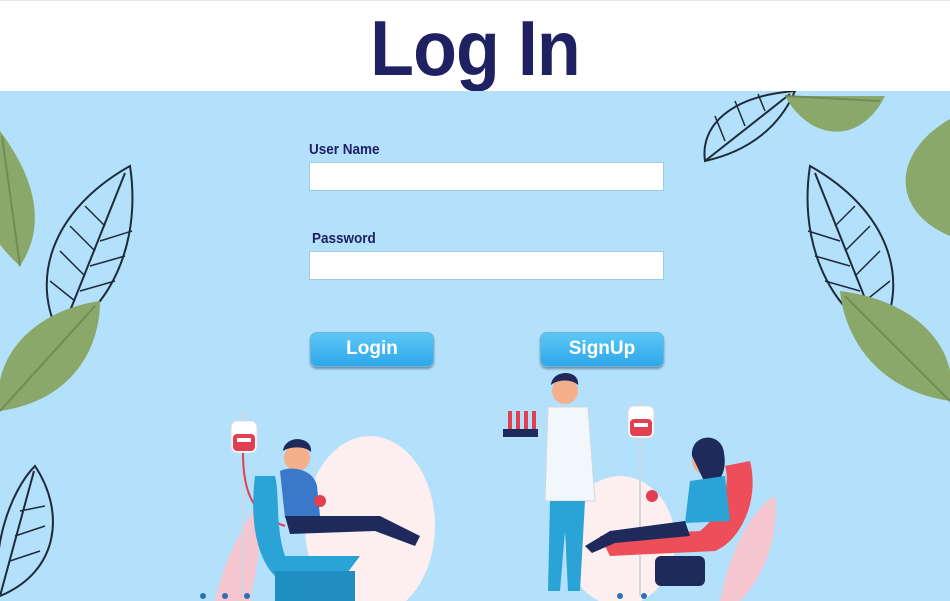  Describe the element at coordinates (372, 349) in the screenshot. I see `login-button: Login` at that location.